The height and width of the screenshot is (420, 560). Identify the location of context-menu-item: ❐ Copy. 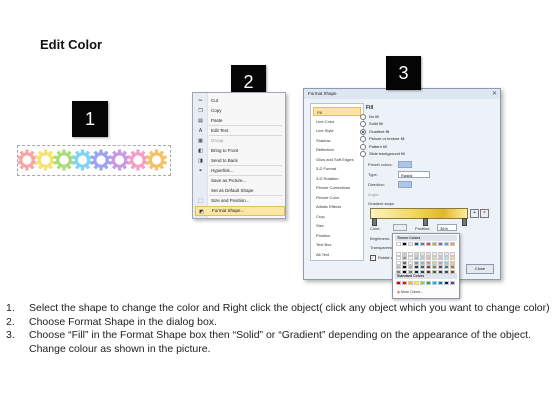
(239, 111).